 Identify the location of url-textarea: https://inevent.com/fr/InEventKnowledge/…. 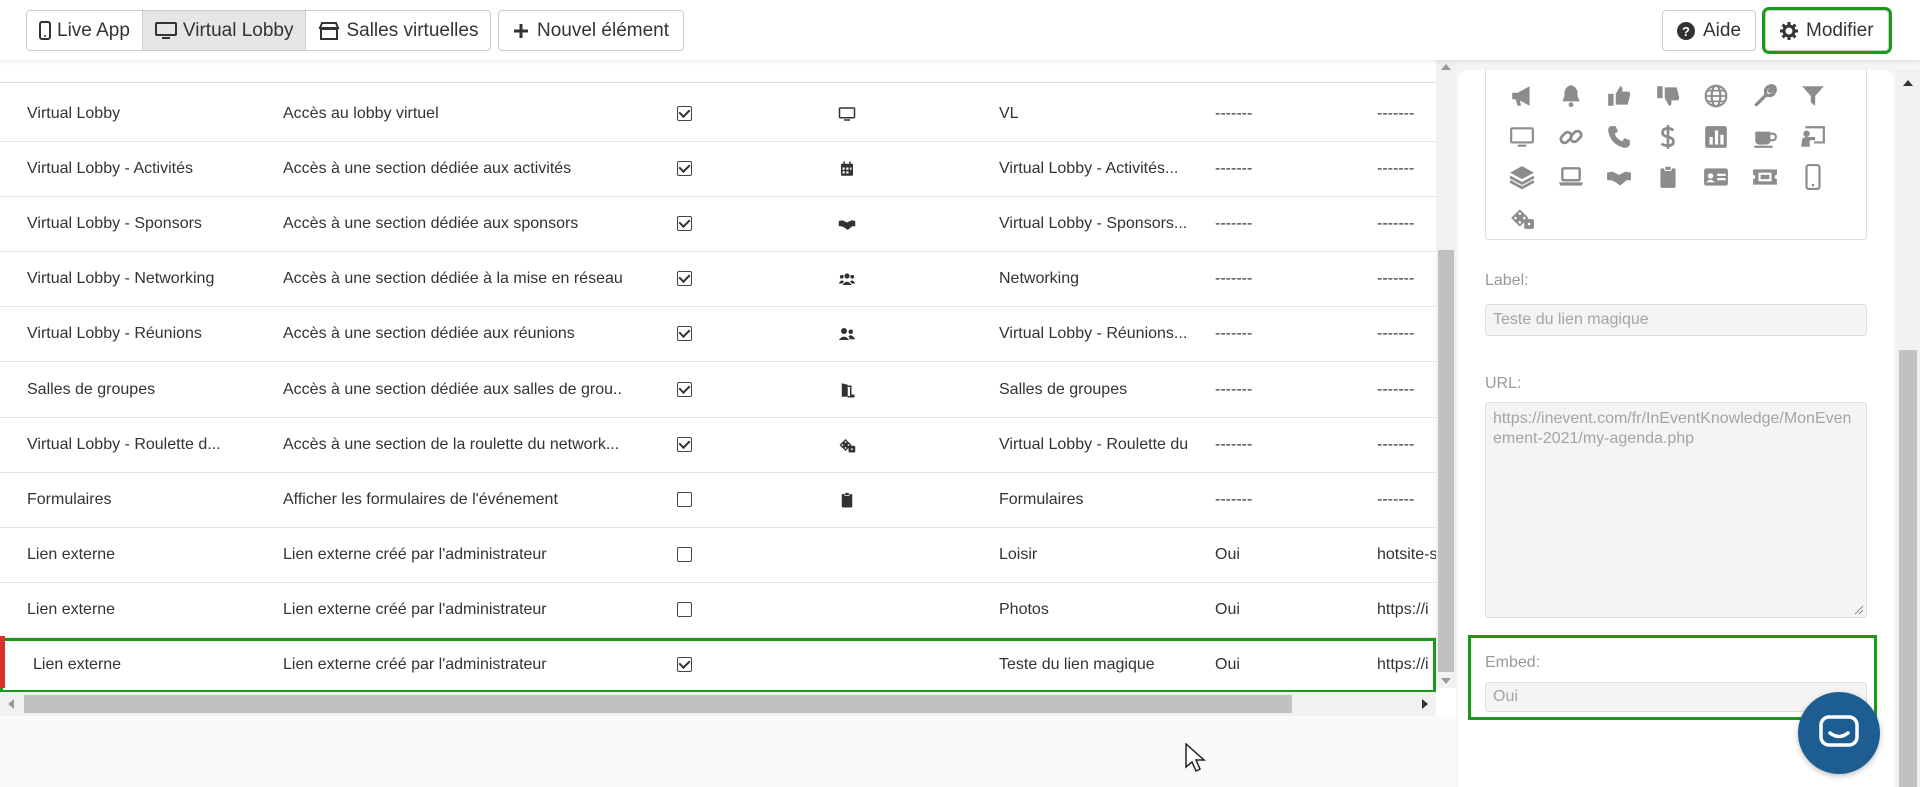
(1676, 510).